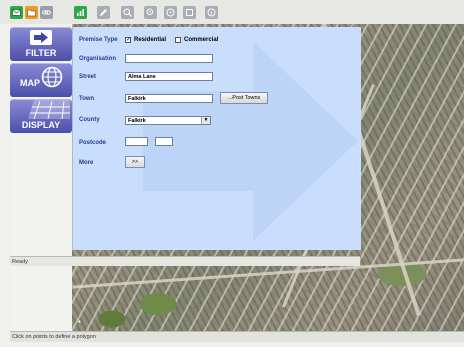  Describe the element at coordinates (98, 59) in the screenshot. I see `organisation-label: Organisation` at that location.